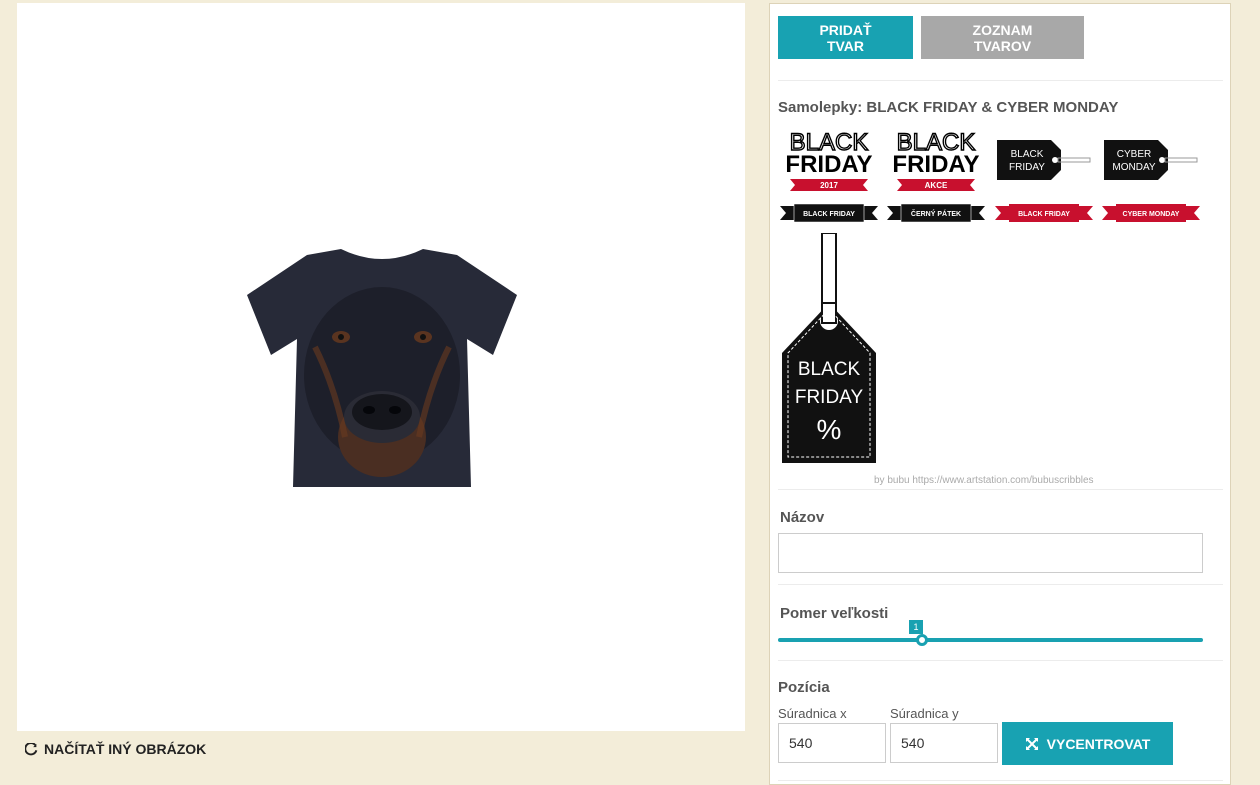  Describe the element at coordinates (944, 743) in the screenshot. I see `y-coordinate-input` at that location.